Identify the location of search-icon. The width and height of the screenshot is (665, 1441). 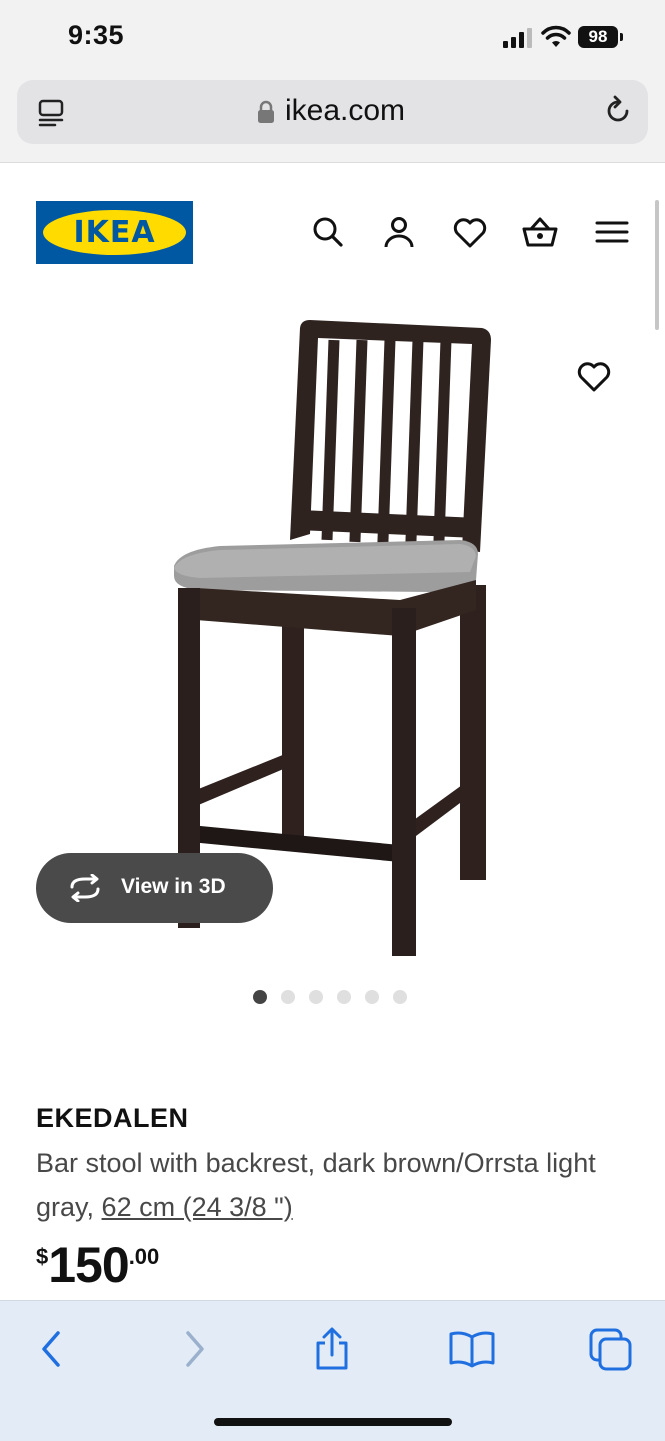
(328, 232).